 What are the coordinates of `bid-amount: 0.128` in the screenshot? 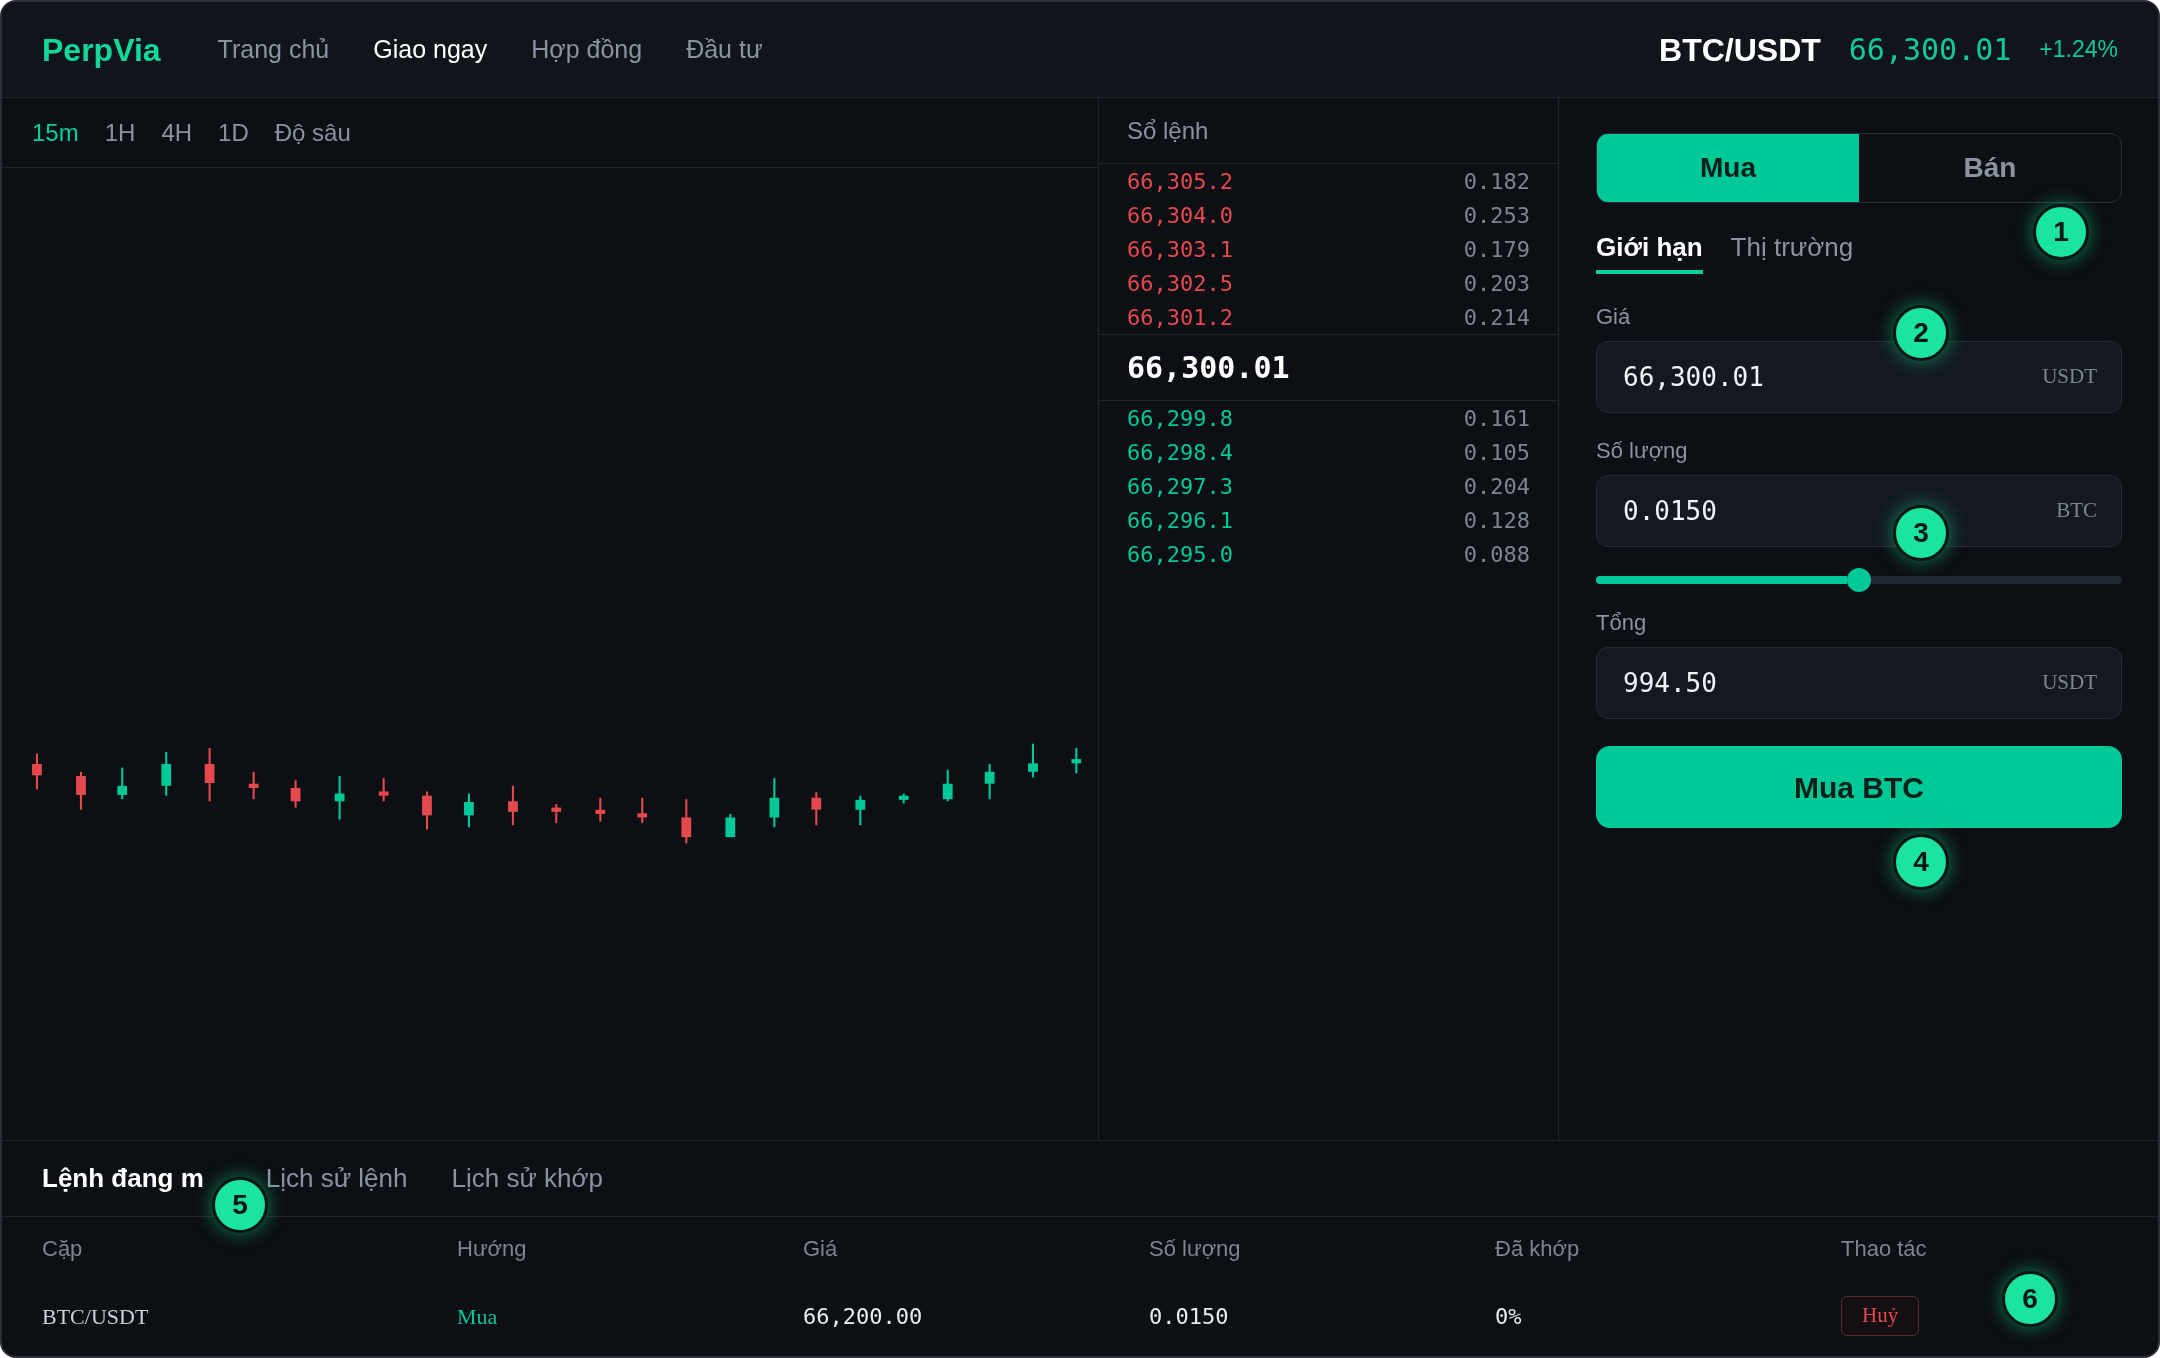 It's located at (1496, 520).